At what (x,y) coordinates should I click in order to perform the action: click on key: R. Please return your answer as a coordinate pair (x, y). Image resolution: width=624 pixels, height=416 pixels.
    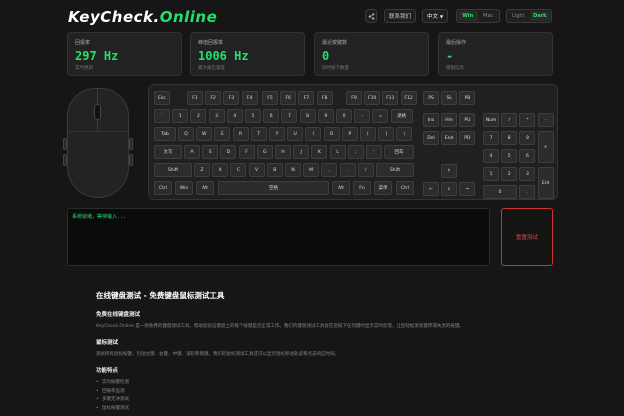
    Looking at the image, I should click on (240, 134).